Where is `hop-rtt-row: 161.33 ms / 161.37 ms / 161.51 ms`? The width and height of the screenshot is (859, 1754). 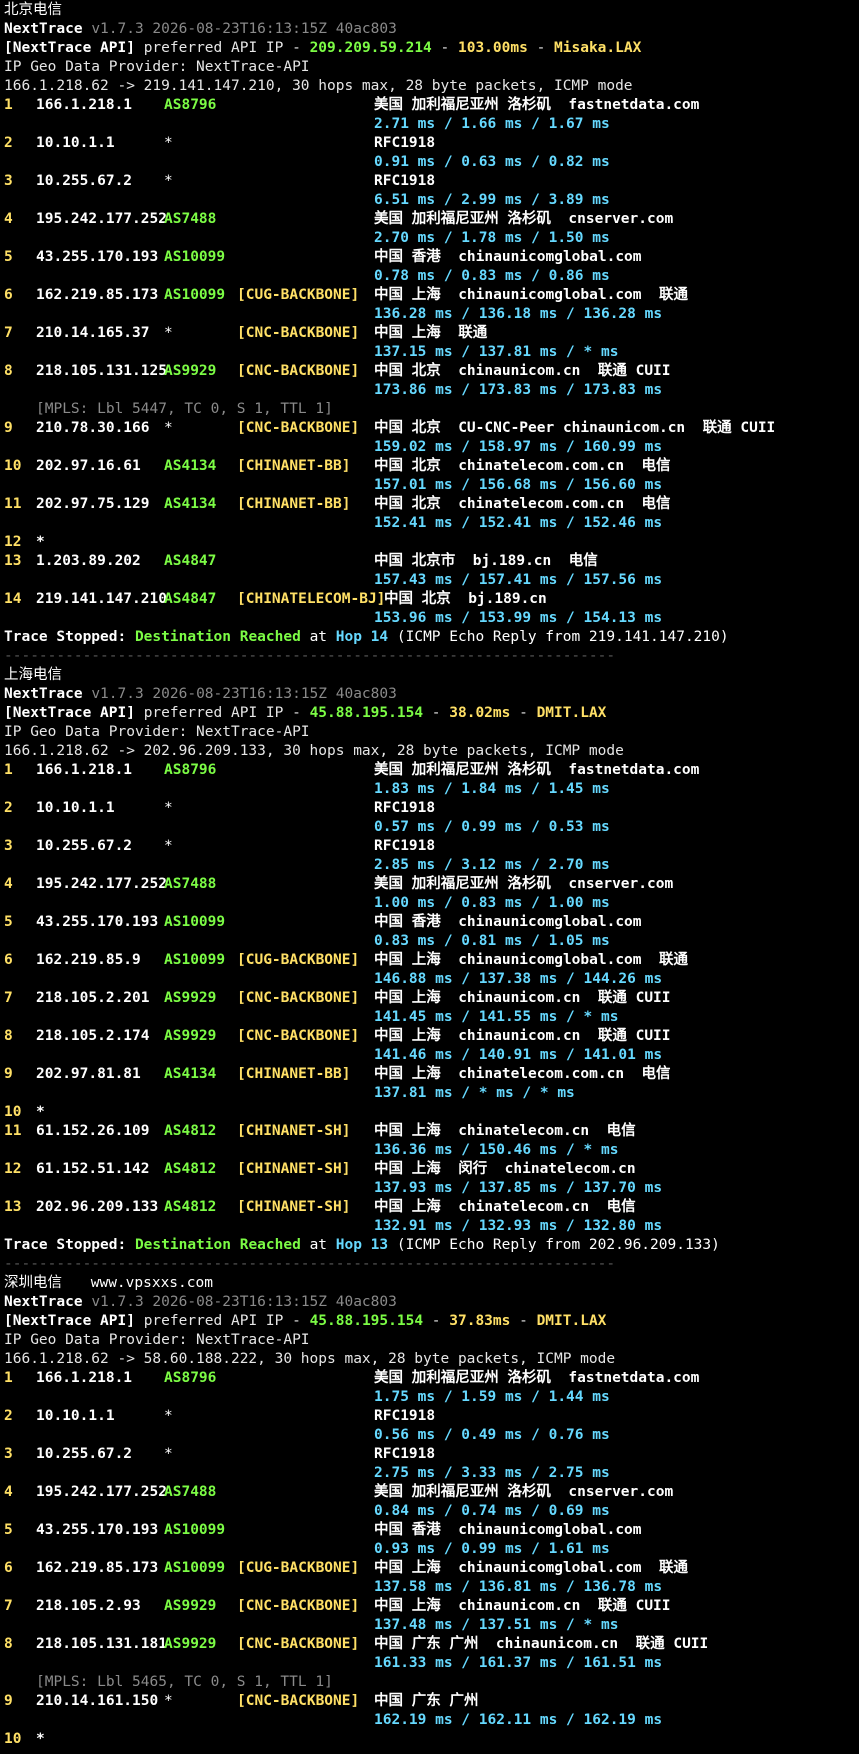
hop-rtt-row: 161.33 ms / 161.37 ms / 161.51 ms is located at coordinates (431, 1663).